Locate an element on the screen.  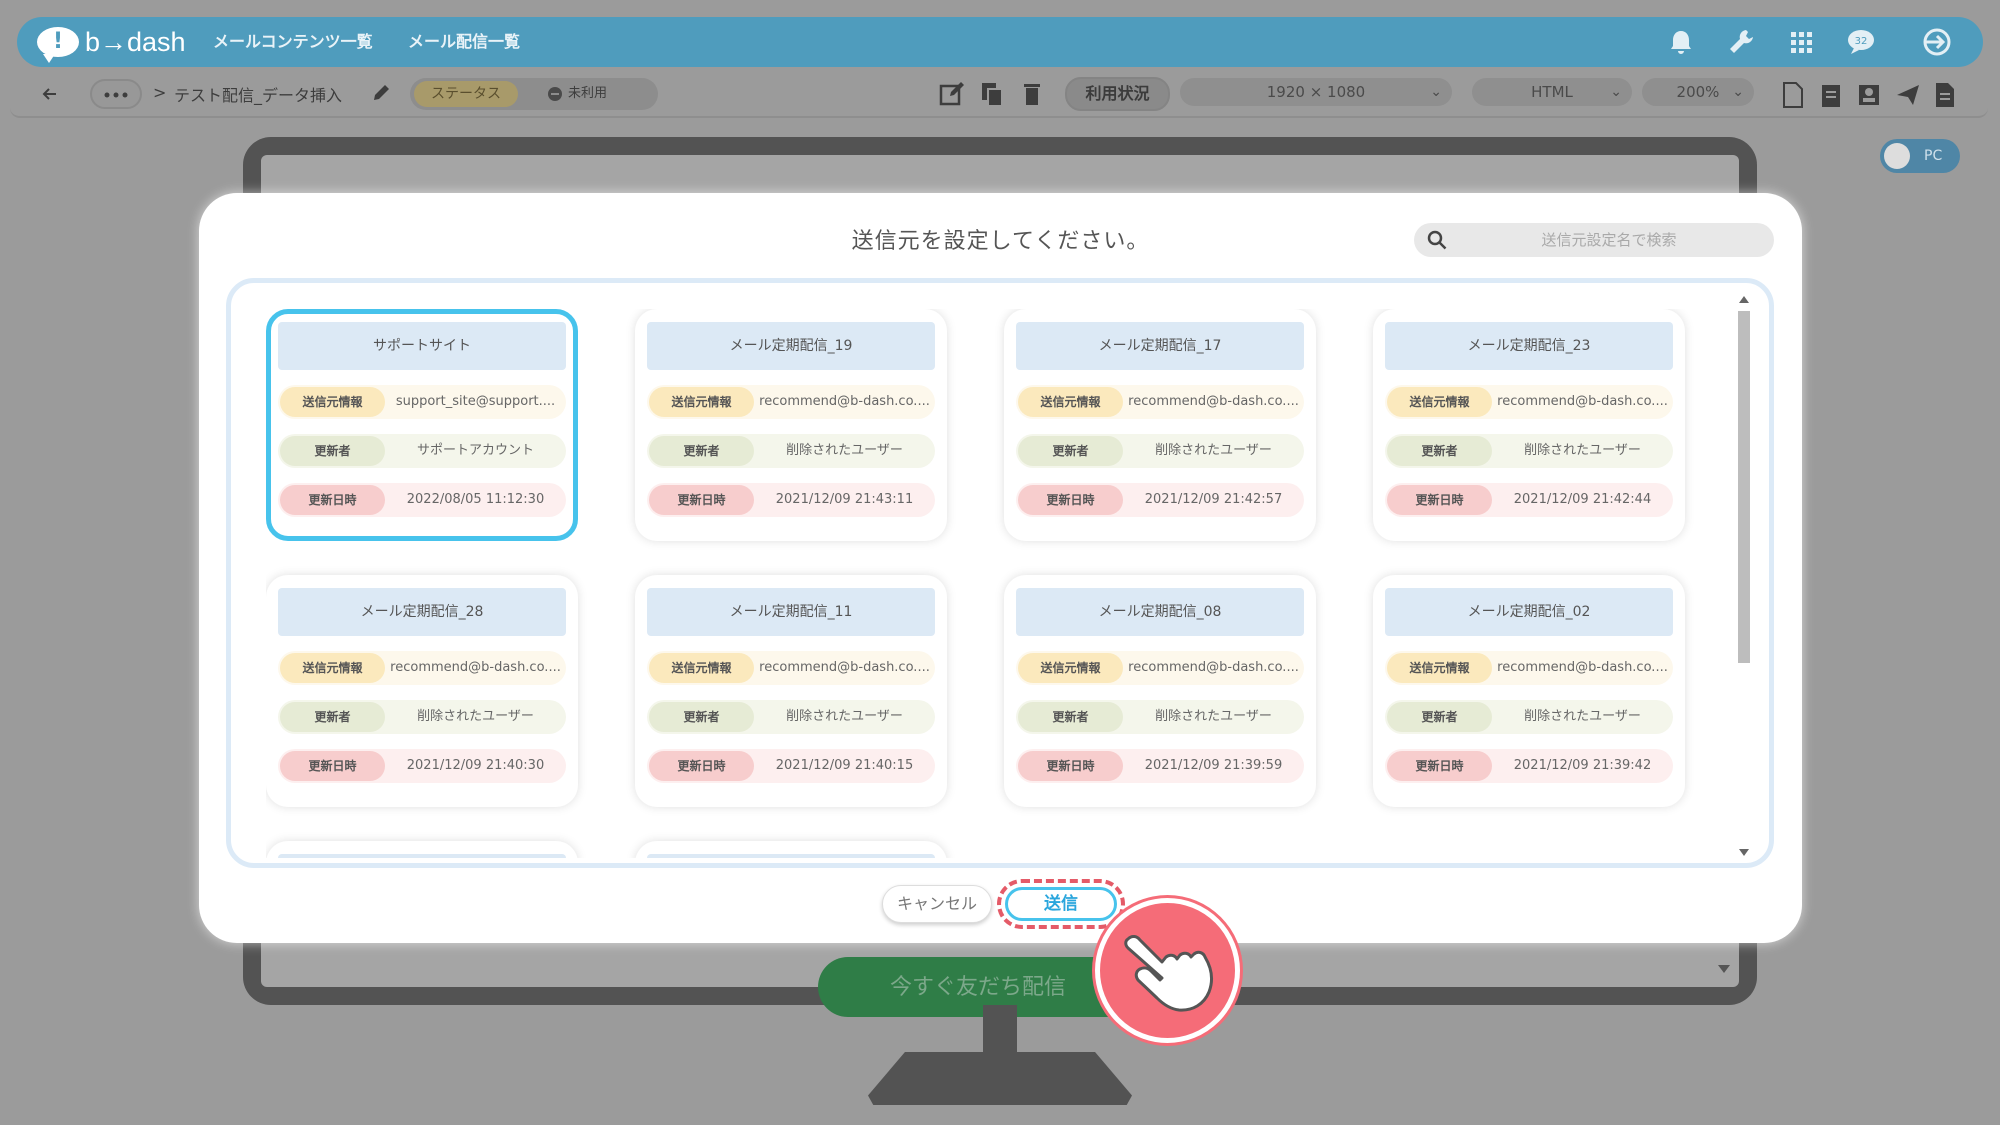
document-icon is located at coordinates (1945, 95).